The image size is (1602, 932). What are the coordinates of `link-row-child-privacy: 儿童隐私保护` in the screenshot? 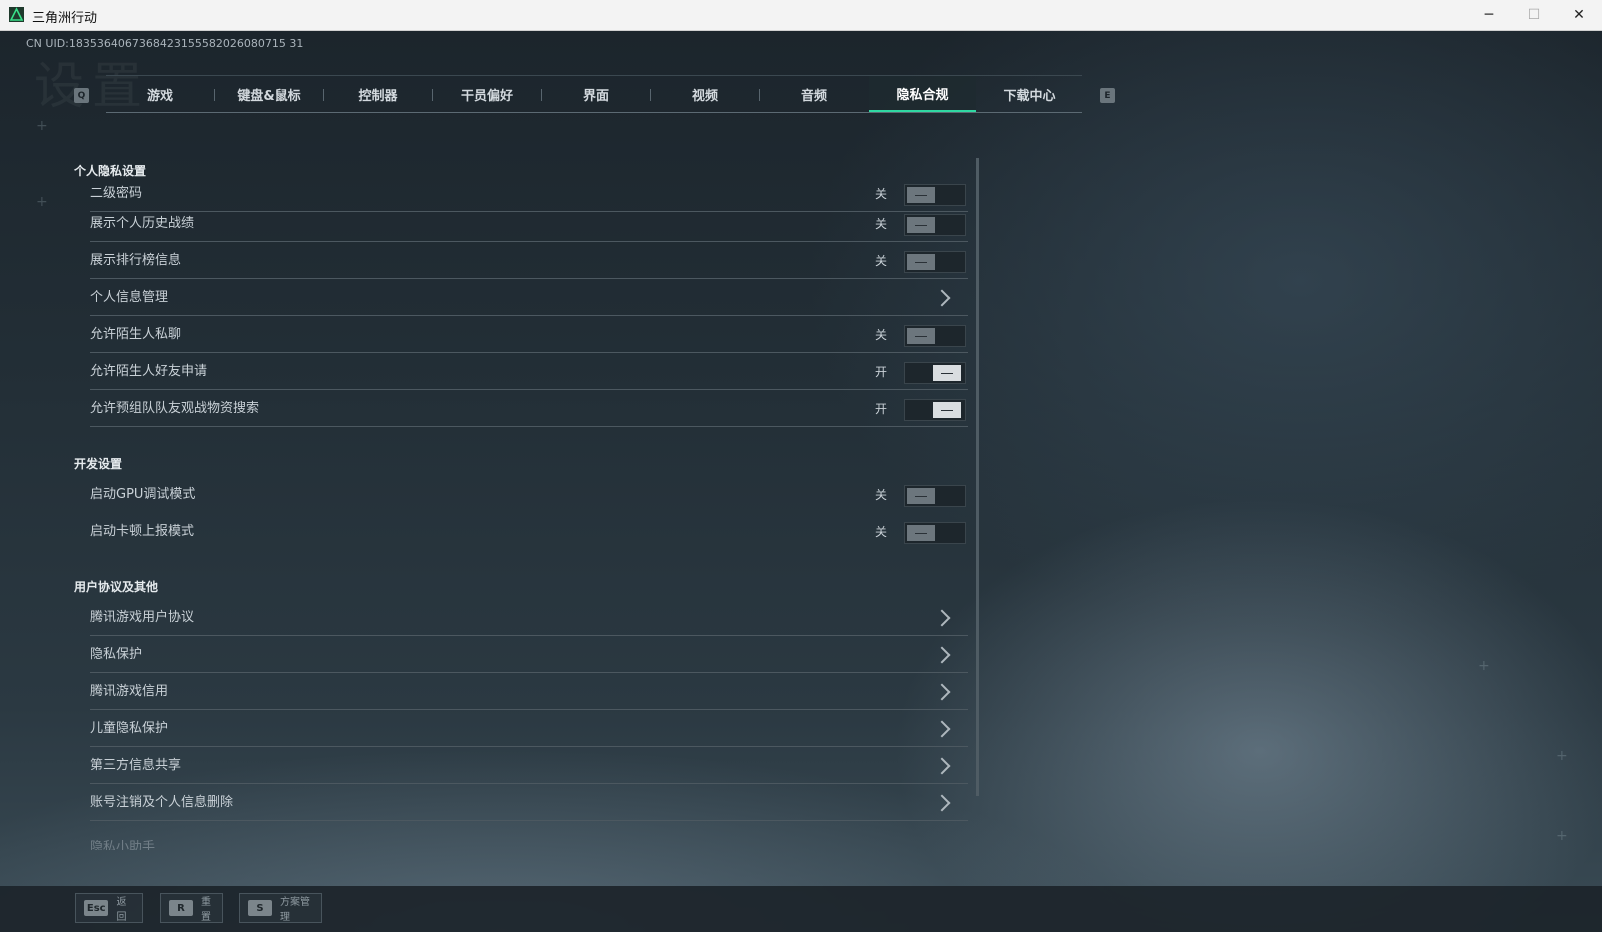 It's located at (529, 729).